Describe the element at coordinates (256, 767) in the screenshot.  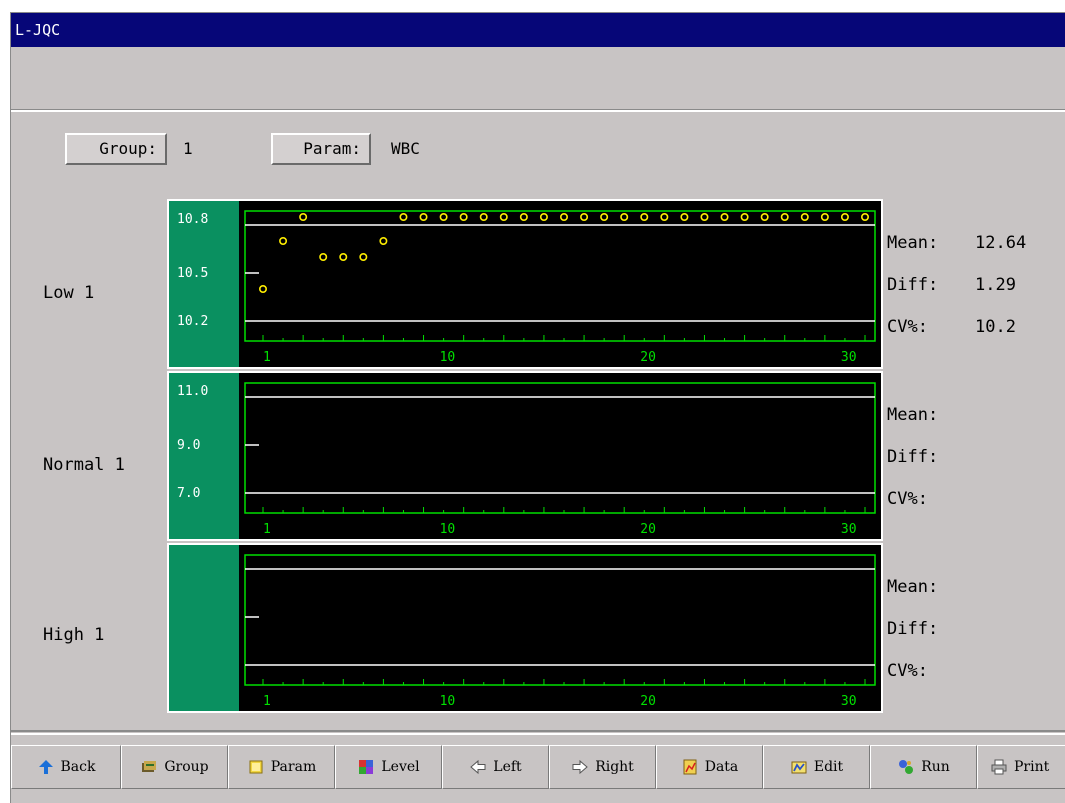
I see `param-icon` at that location.